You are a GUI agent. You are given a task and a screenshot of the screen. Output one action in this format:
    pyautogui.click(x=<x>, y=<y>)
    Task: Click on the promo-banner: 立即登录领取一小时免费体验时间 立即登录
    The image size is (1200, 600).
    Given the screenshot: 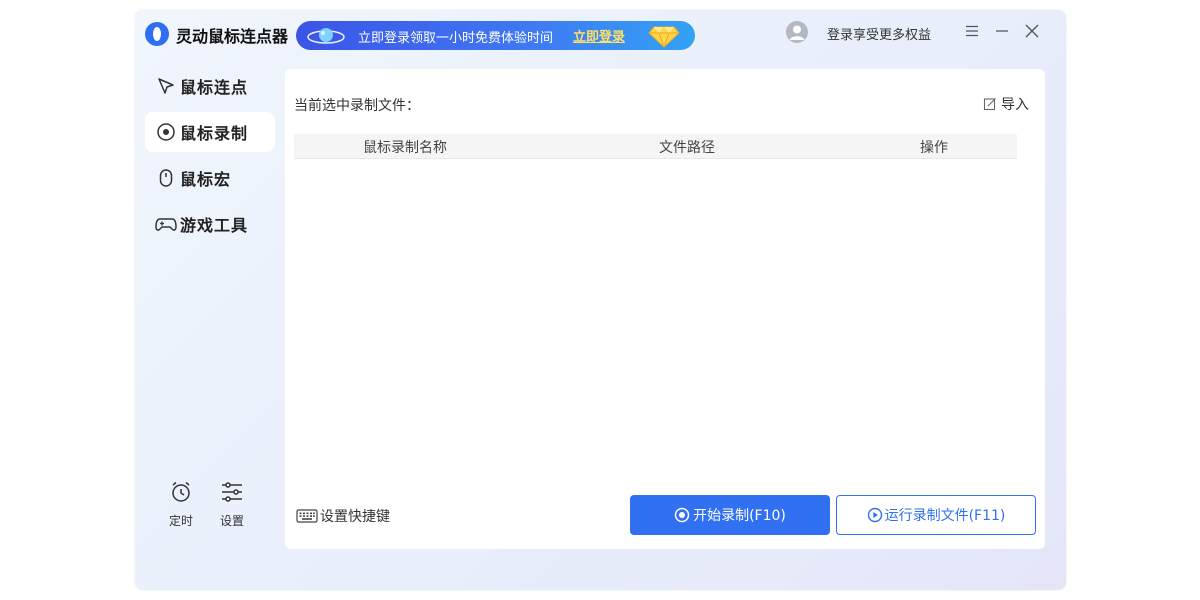 What is the action you would take?
    pyautogui.click(x=495, y=35)
    